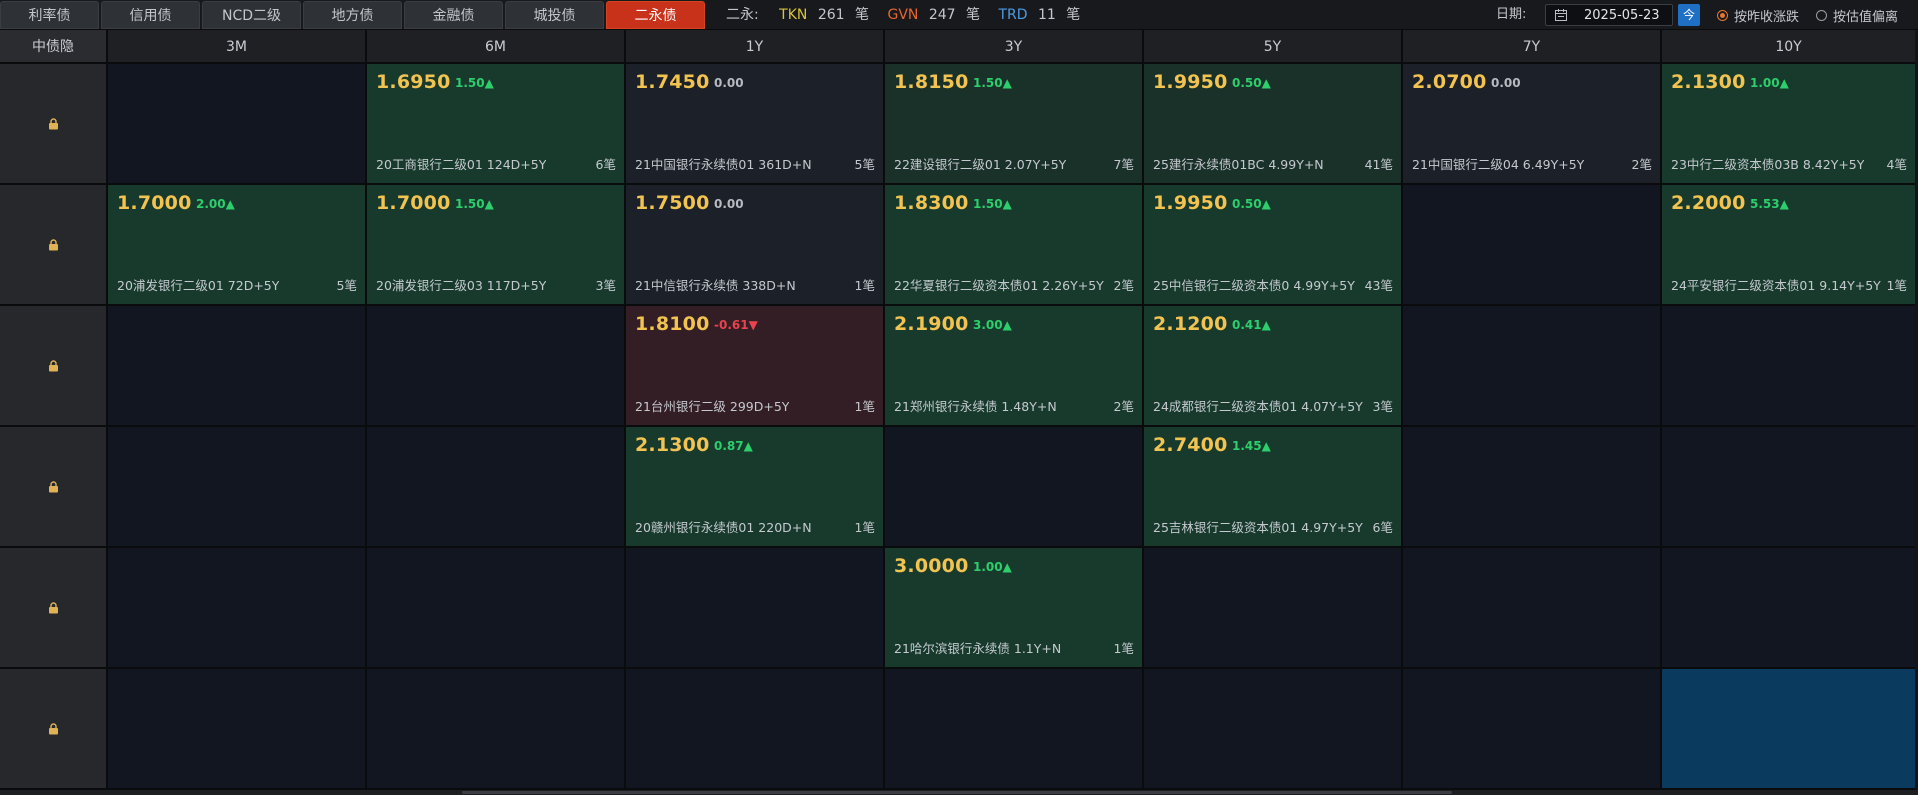 Image resolution: width=1918 pixels, height=795 pixels. Describe the element at coordinates (1258, 527) in the screenshot. I see `bond-name: 25吉林银行二级资本债01 4.97Y+5Y` at that location.